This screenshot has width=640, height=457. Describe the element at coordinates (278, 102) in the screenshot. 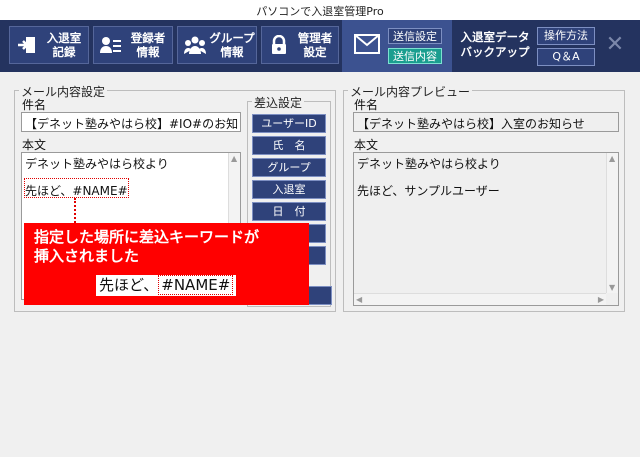

I see `insert-settings-title: 差込設定` at that location.